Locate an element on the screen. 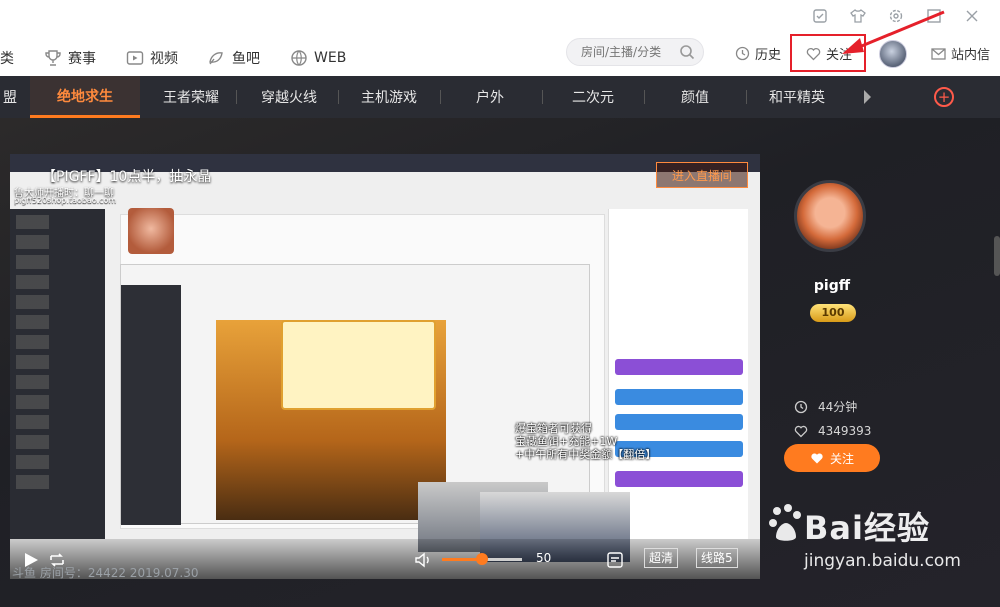 The width and height of the screenshot is (1000, 607). volume-knob is located at coordinates (482, 559).